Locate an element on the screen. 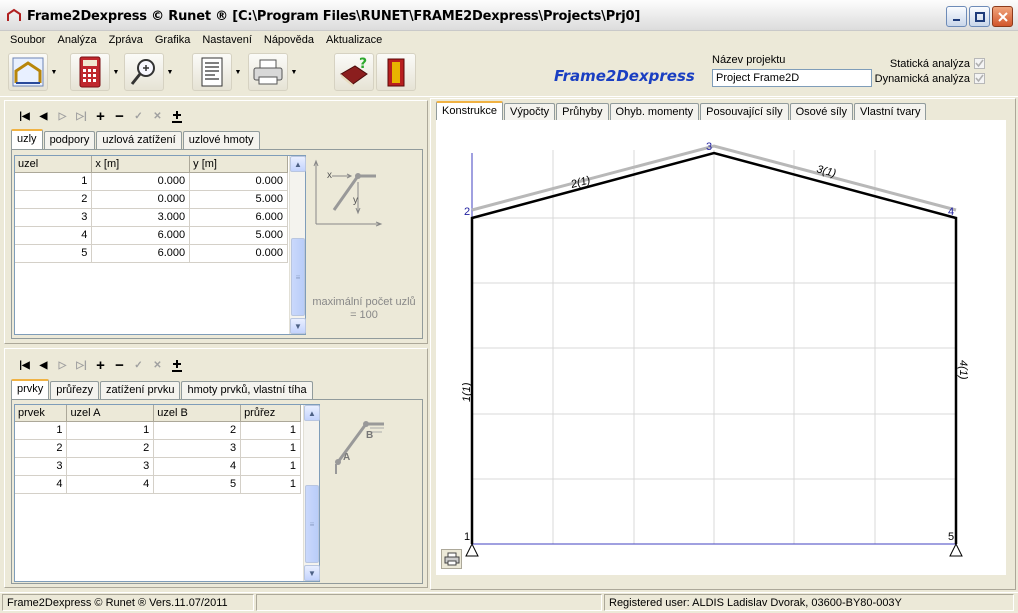 The width and height of the screenshot is (1018, 613). tab-prvky: prvky is located at coordinates (30, 389).